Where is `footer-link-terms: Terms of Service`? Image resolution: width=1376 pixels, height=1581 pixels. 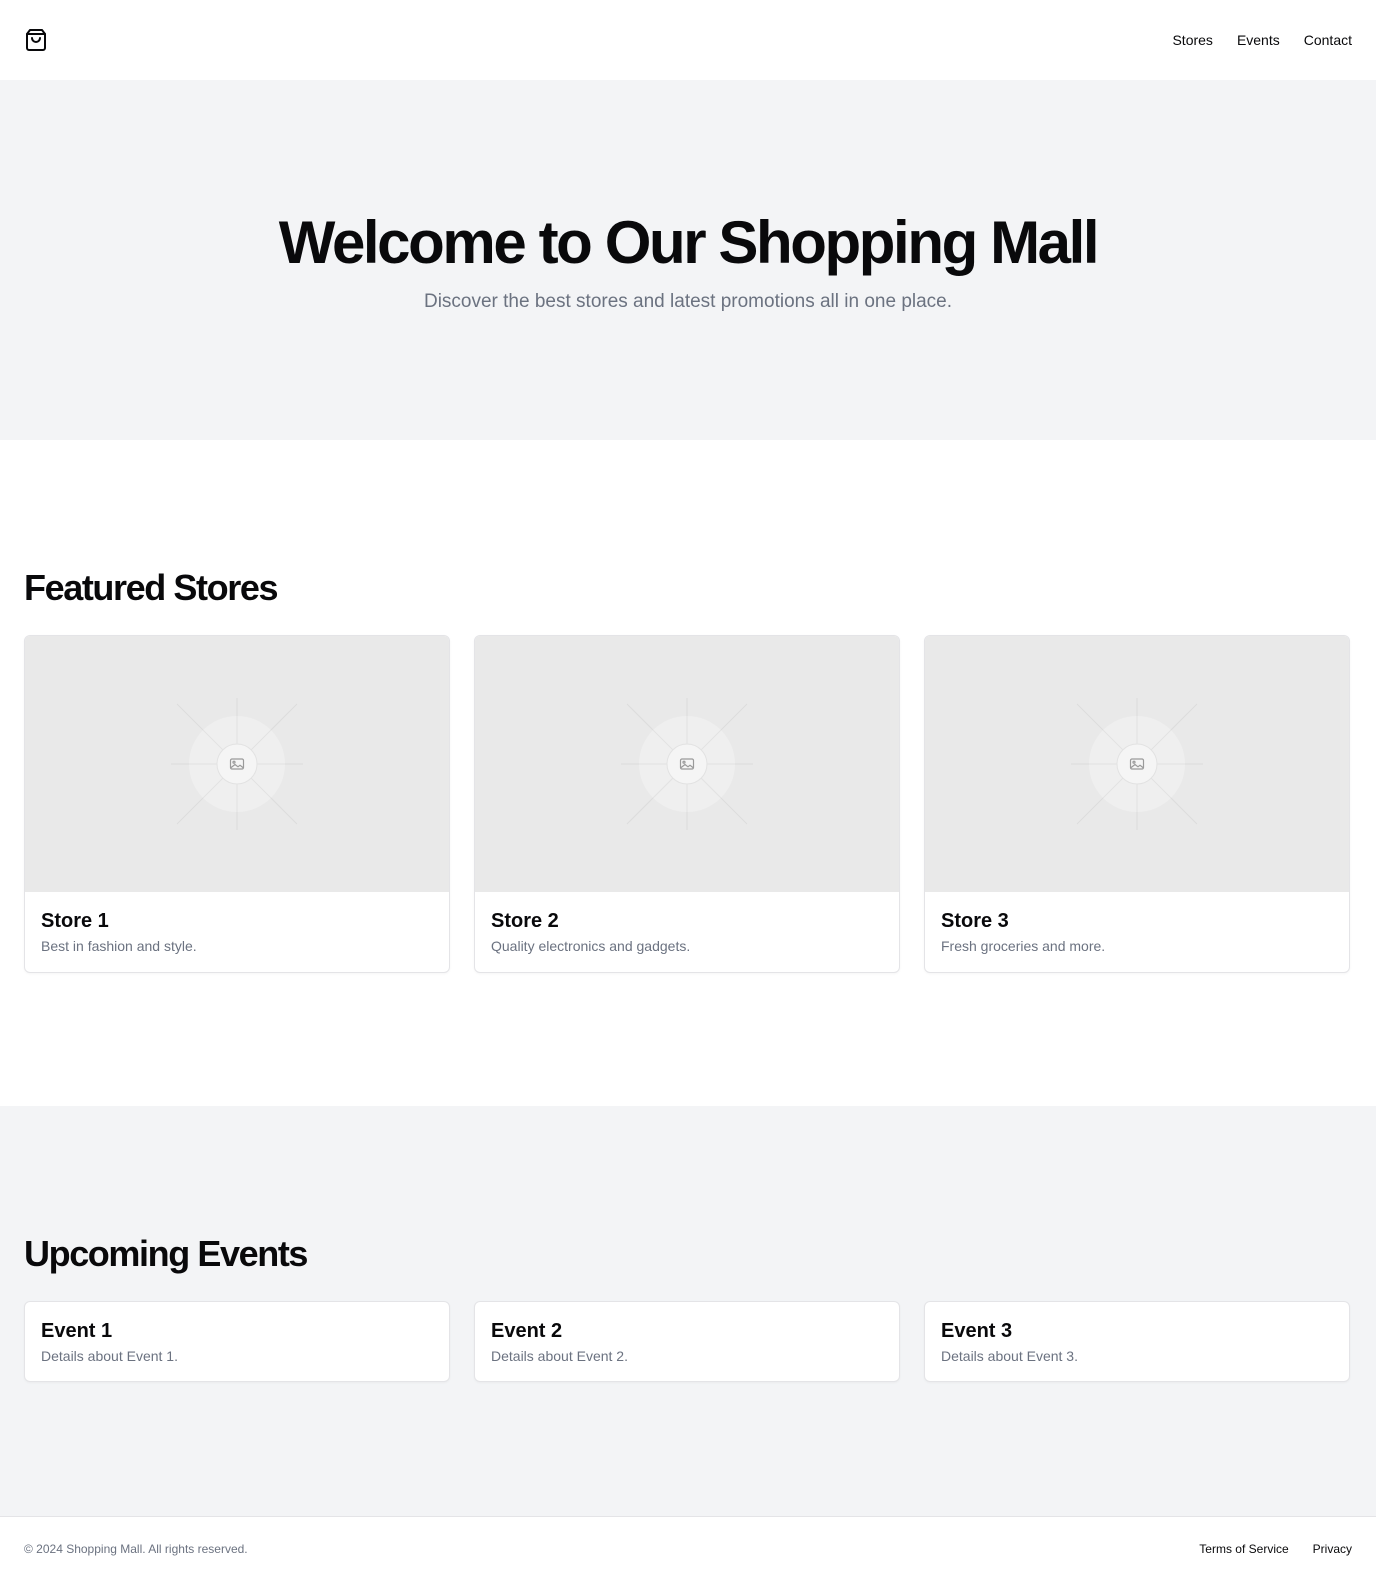
footer-link-terms: Terms of Service is located at coordinates (1243, 1549).